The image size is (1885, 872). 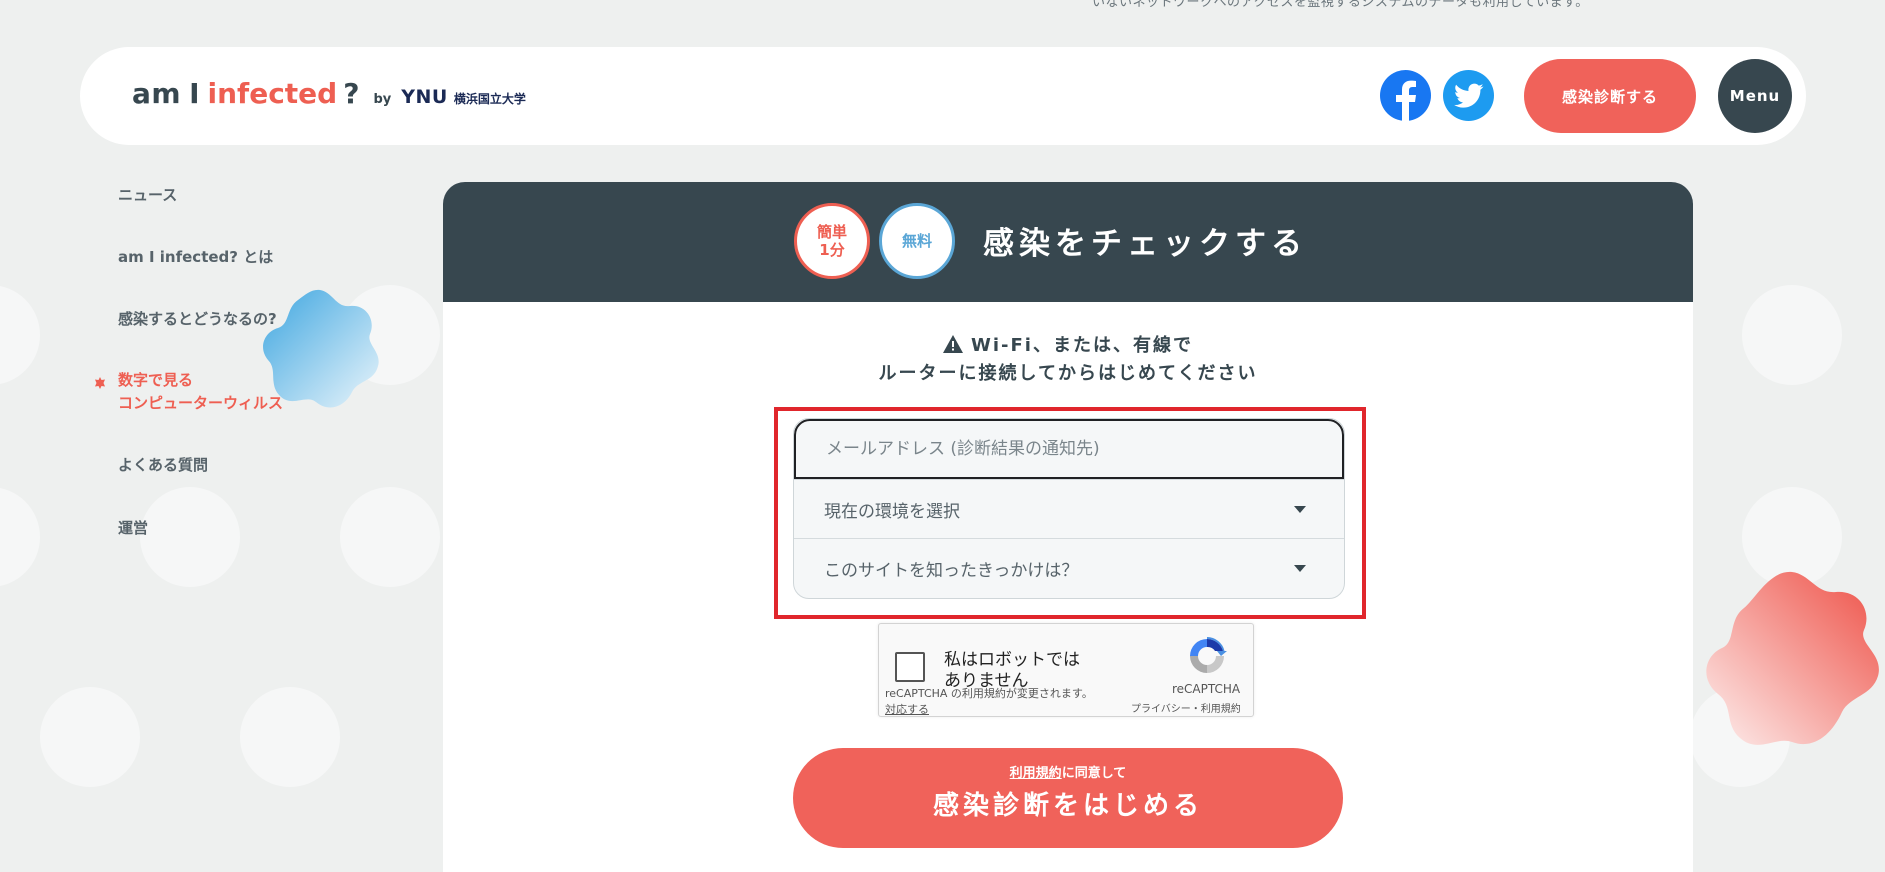 I want to click on free-badge: 無料, so click(x=917, y=241).